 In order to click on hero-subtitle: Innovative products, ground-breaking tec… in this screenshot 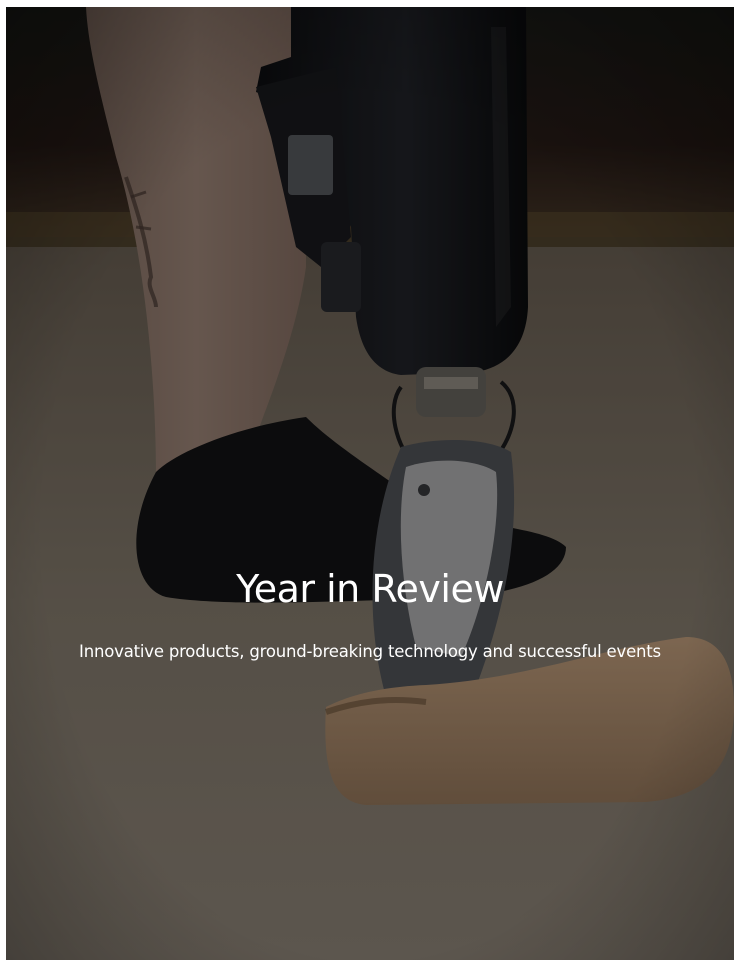, I will do `click(370, 651)`.